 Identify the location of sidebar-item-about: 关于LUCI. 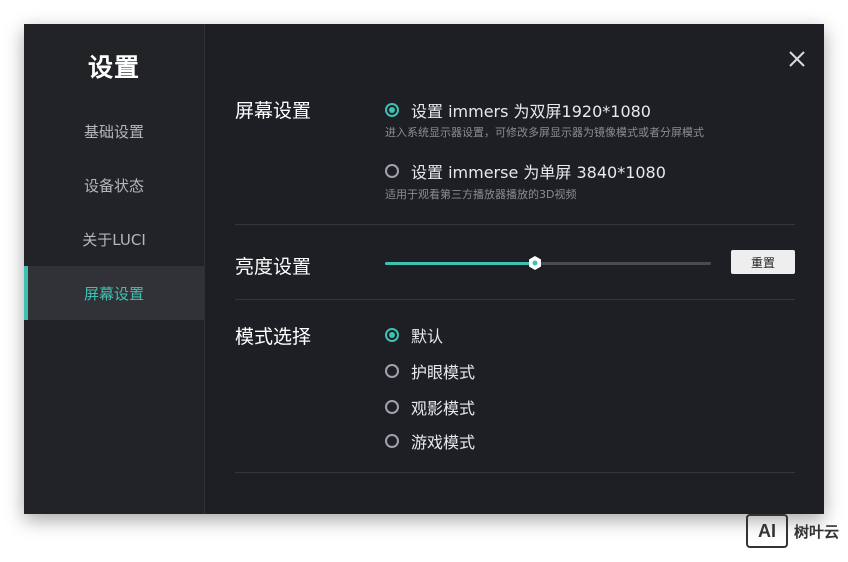
(114, 239).